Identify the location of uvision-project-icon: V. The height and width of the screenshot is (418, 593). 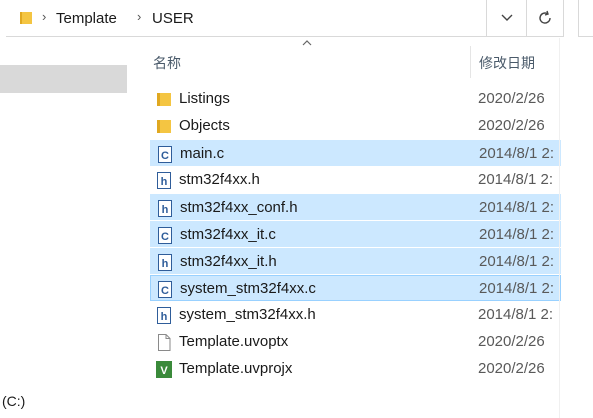
(164, 369).